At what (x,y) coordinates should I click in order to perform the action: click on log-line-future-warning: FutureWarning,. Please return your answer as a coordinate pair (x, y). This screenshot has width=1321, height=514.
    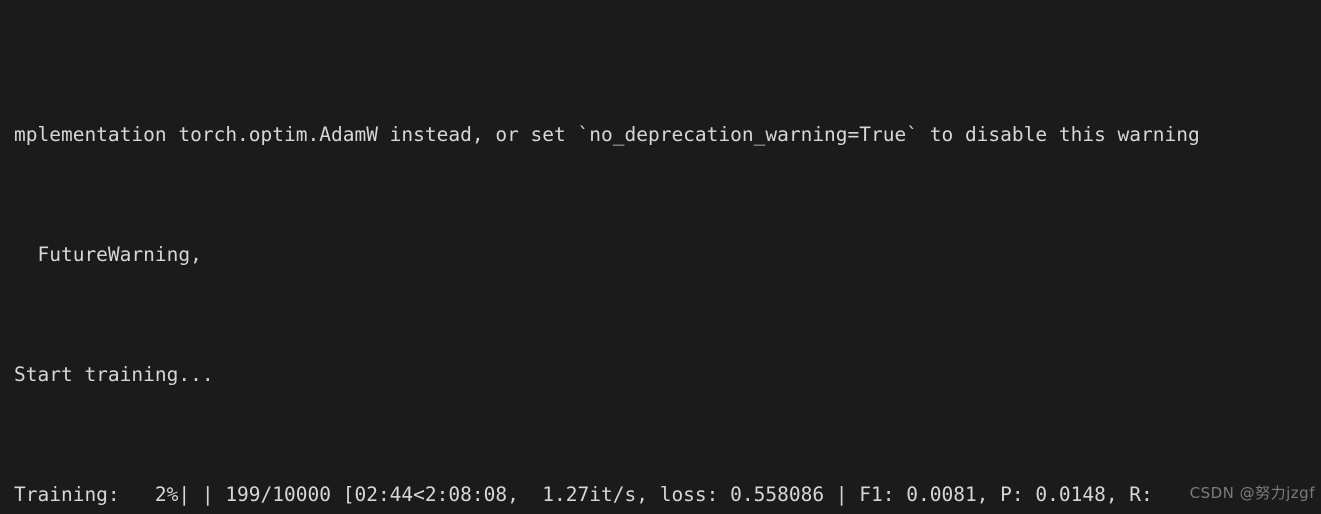
    Looking at the image, I should click on (108, 254).